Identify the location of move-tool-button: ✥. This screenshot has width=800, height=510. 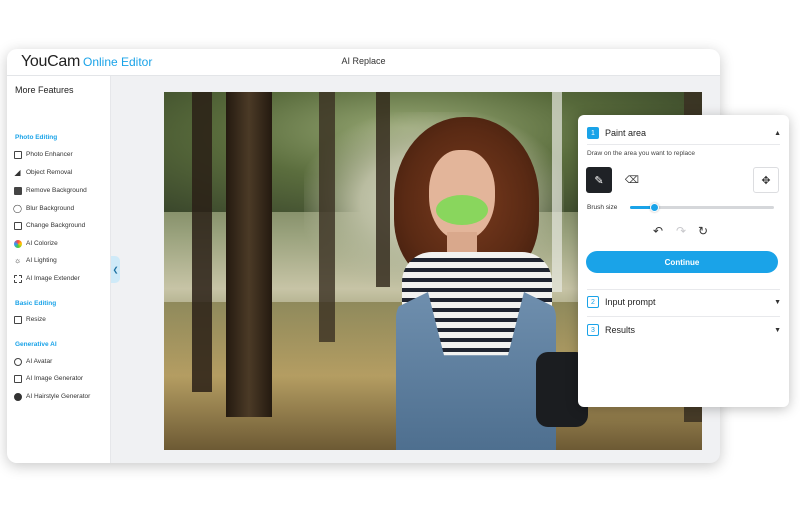
(766, 180).